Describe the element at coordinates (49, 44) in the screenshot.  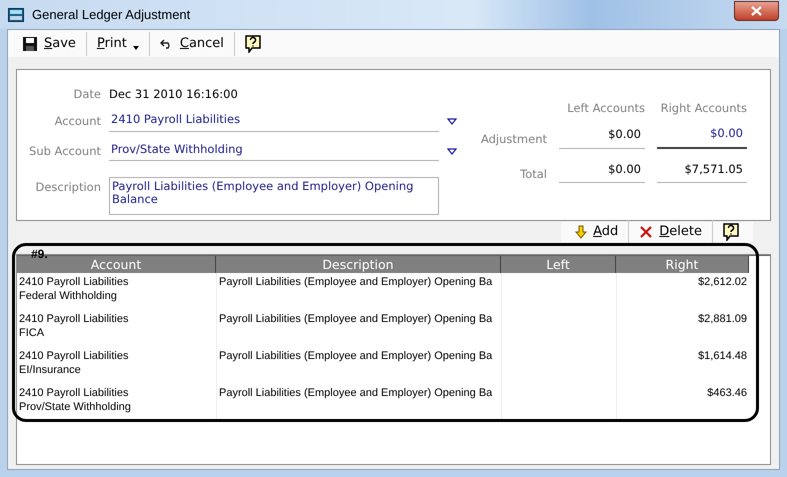
I see `save-button: Save` at that location.